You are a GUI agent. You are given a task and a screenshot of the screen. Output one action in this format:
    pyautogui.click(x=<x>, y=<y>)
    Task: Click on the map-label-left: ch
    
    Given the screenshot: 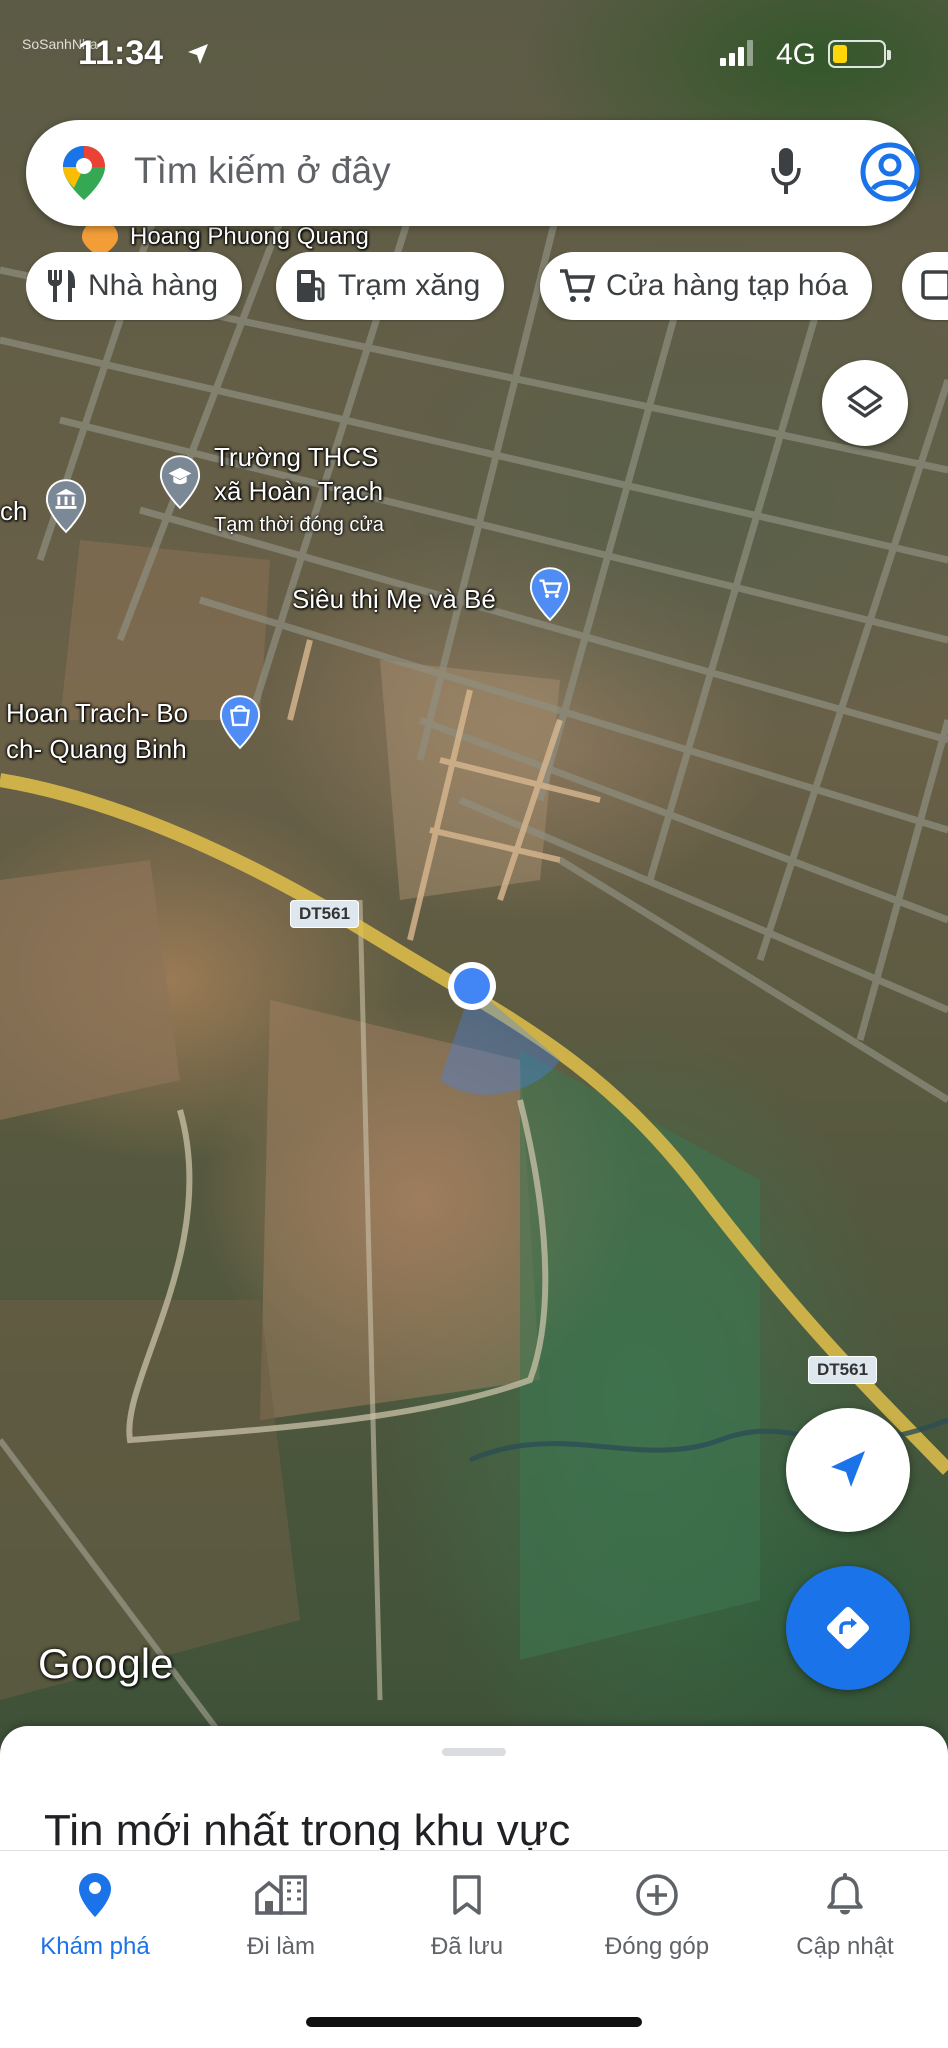 What is the action you would take?
    pyautogui.click(x=13, y=511)
    